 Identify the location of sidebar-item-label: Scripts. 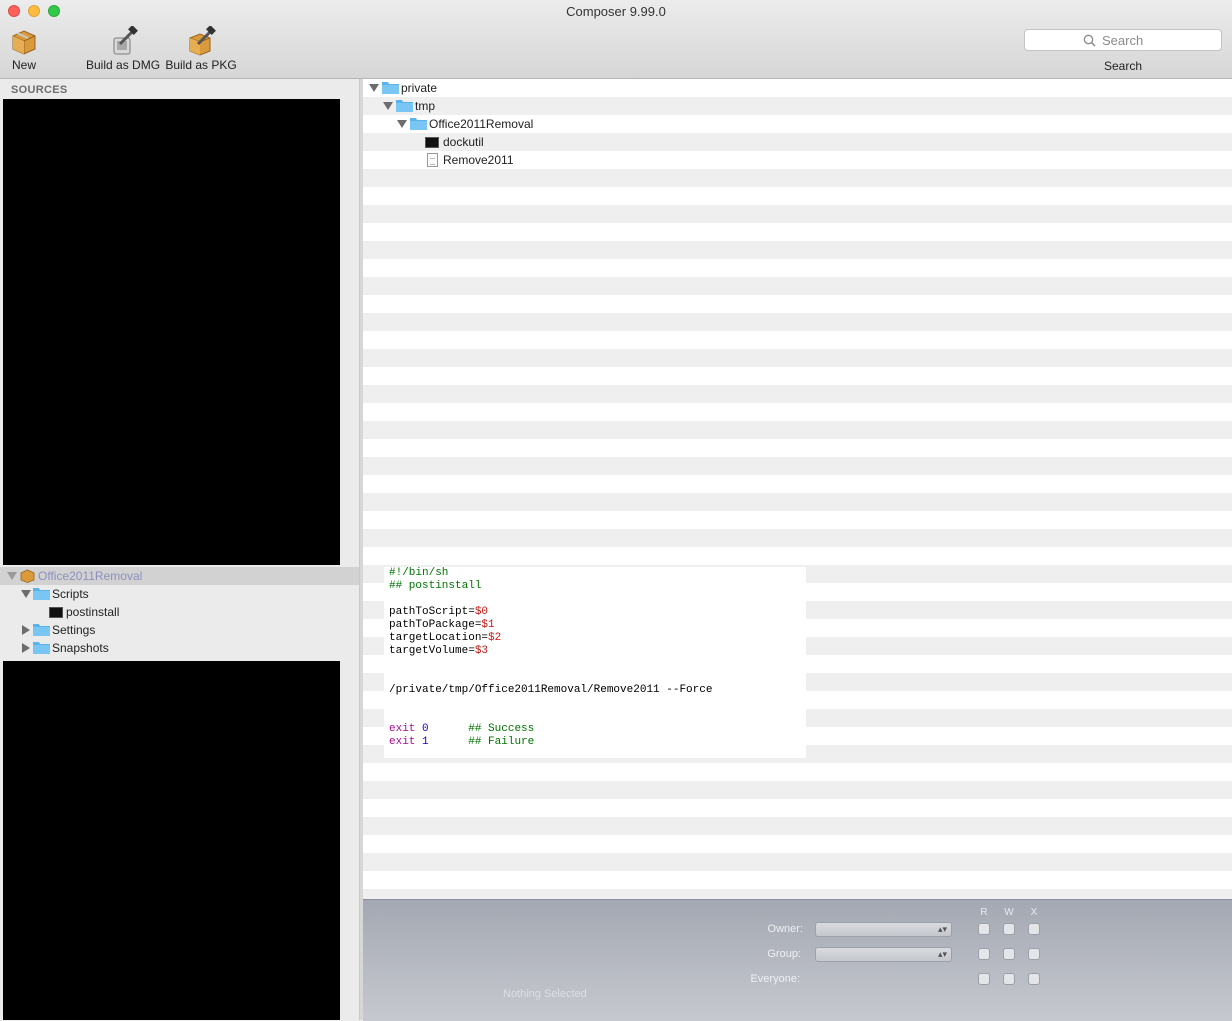
(70, 594).